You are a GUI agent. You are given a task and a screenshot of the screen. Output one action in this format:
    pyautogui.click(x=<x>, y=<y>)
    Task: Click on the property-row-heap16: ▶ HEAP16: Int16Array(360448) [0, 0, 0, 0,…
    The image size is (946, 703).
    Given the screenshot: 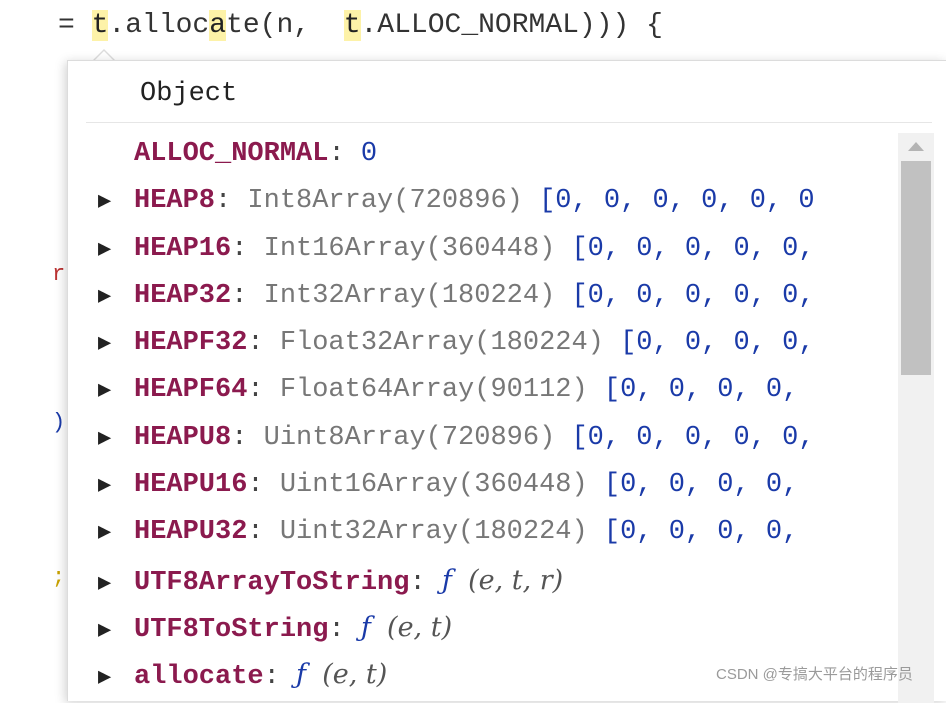 What is the action you would take?
    pyautogui.click(x=498, y=249)
    